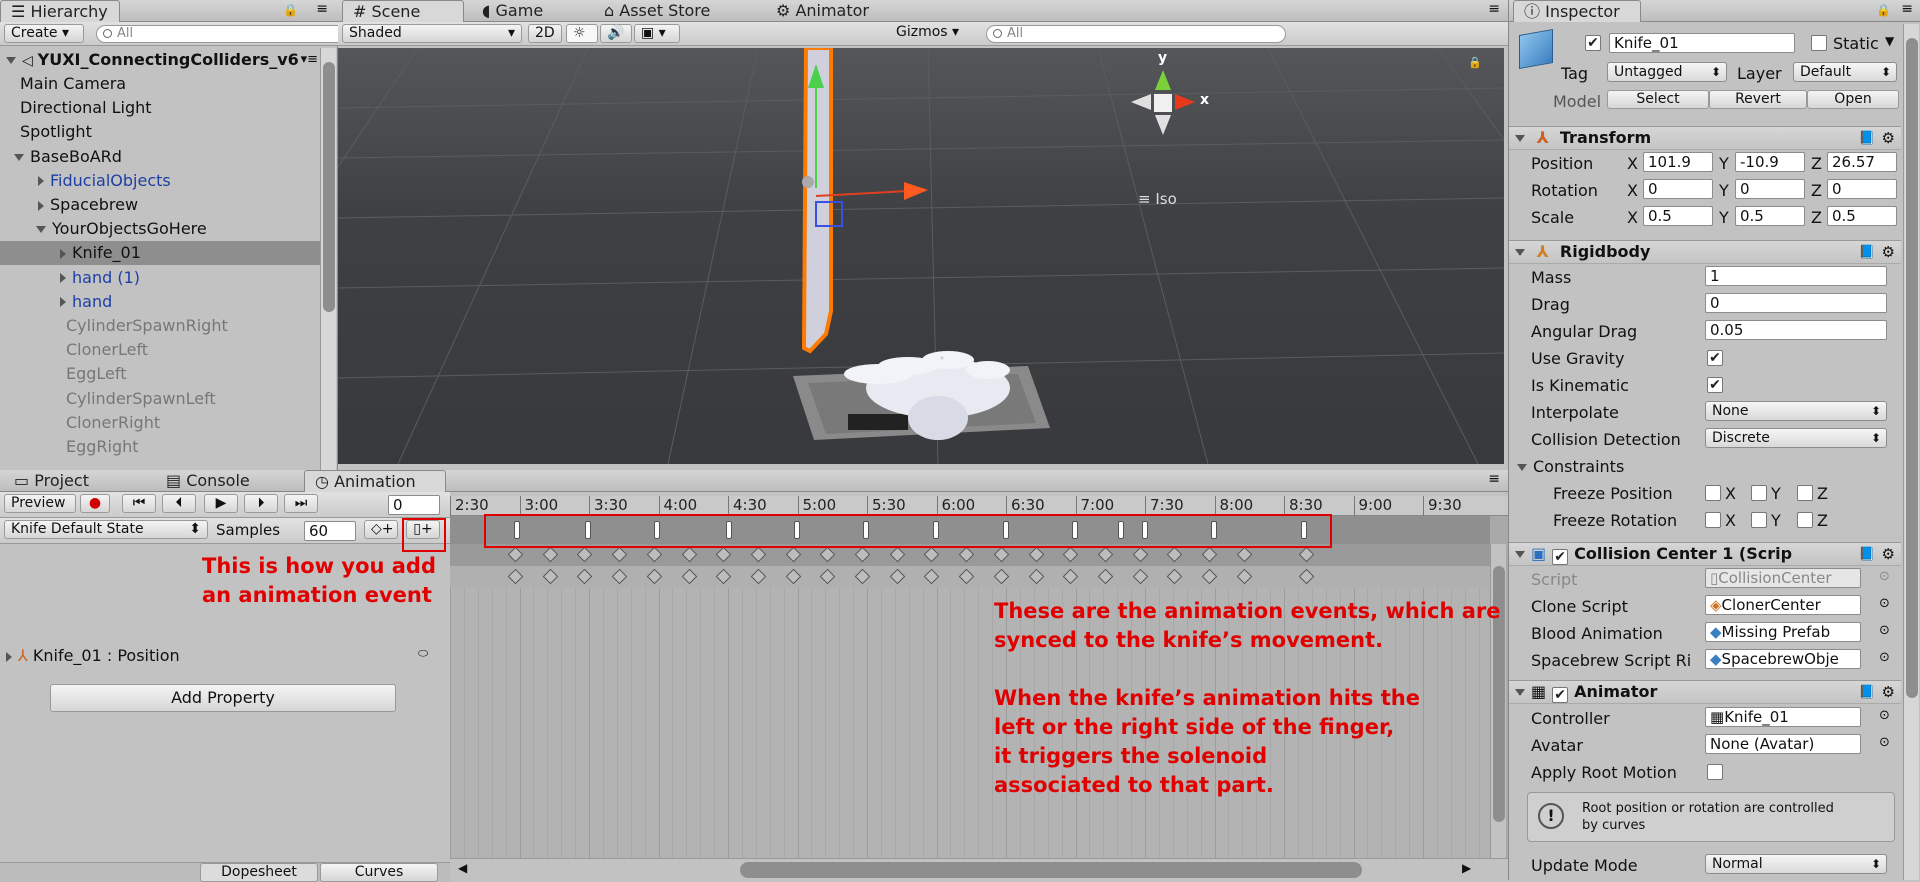 This screenshot has width=1920, height=882. I want to click on is-kinematic-checkbox: ✔, so click(1715, 385).